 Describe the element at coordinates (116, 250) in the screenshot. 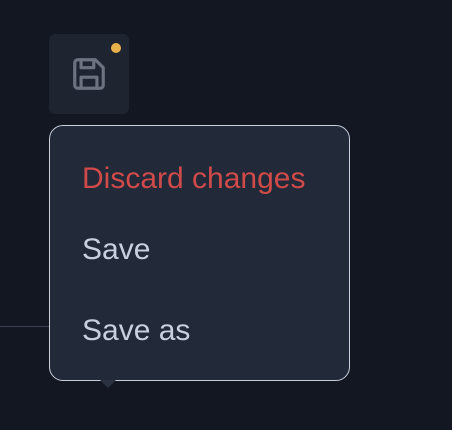

I see `menu-item-save: Save` at that location.